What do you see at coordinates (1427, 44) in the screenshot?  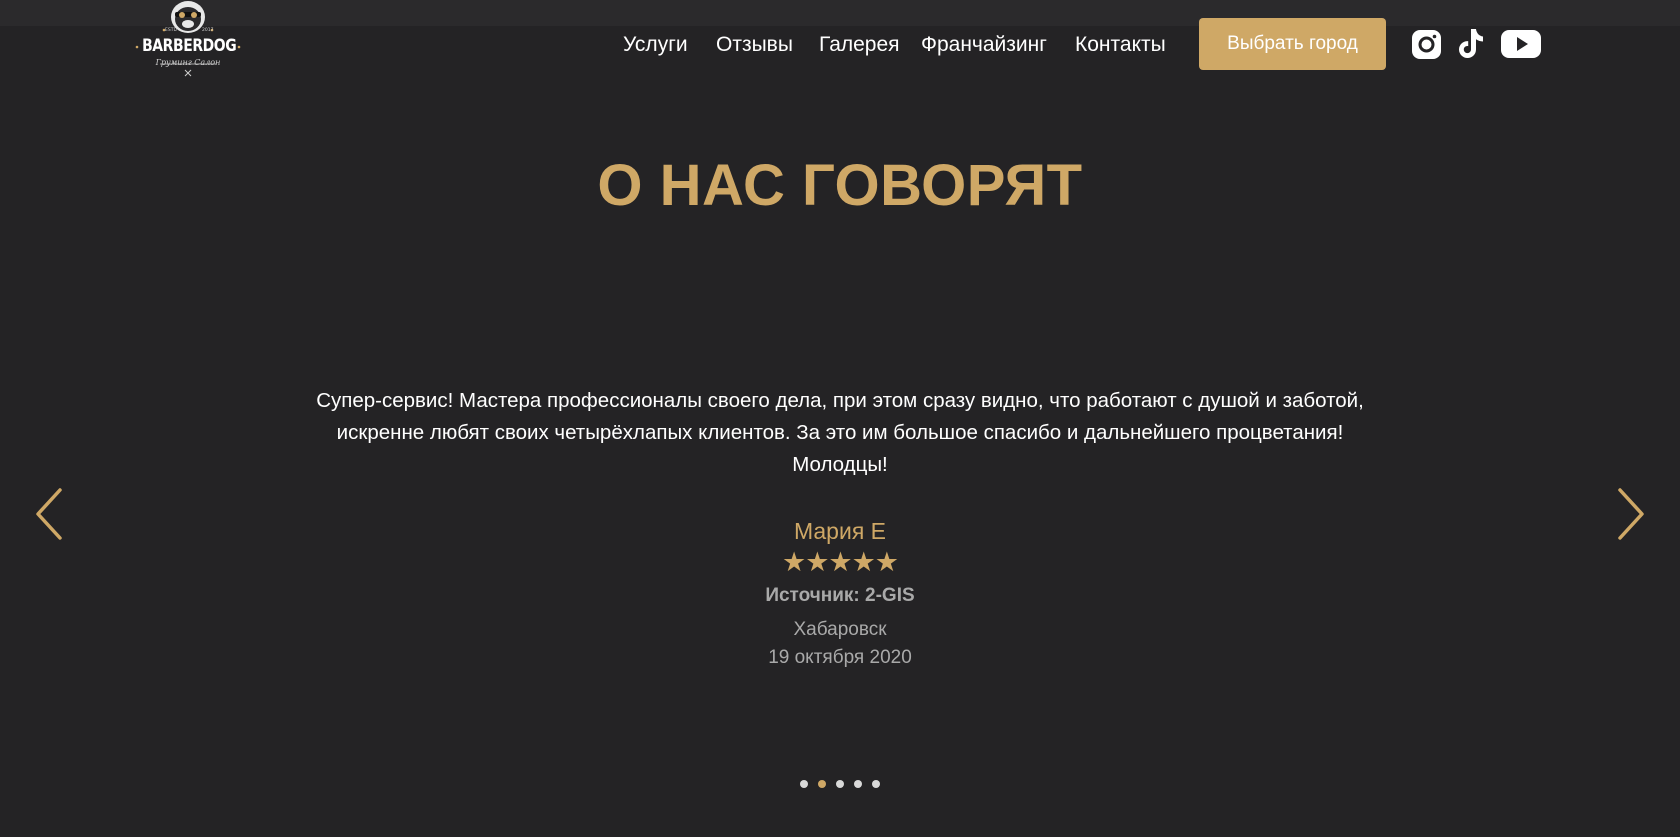 I see `instagram-icon` at bounding box center [1427, 44].